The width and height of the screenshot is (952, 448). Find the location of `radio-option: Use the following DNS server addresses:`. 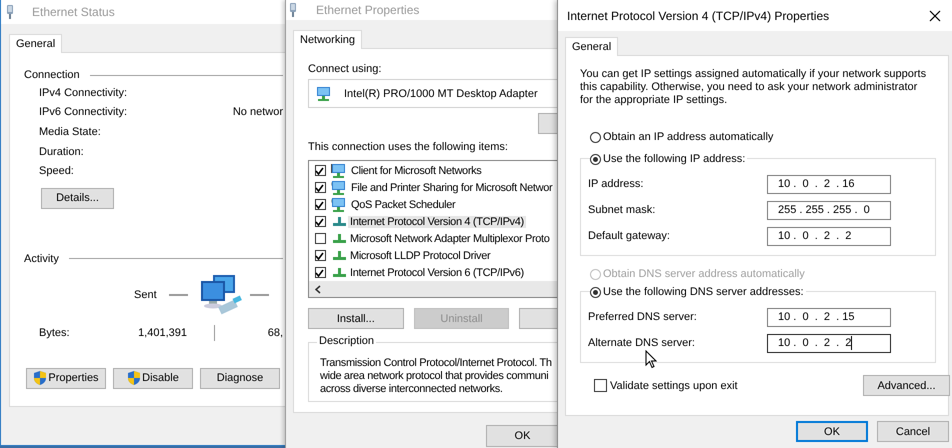

radio-option: Use the following DNS server addresses: is located at coordinates (698, 292).